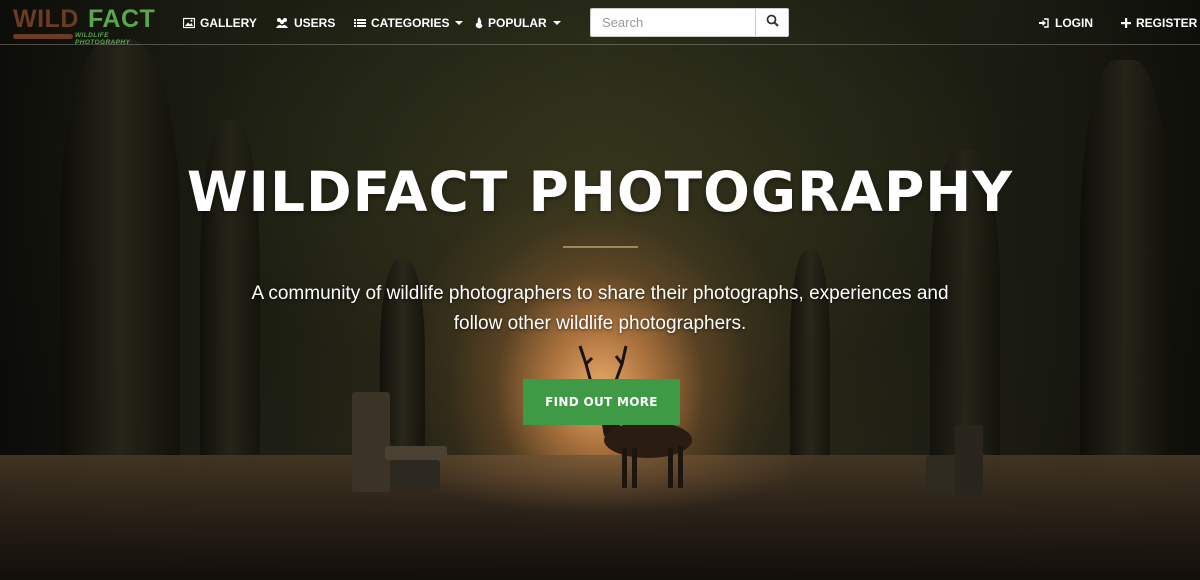 This screenshot has height=580, width=1200. Describe the element at coordinates (415, 475) in the screenshot. I see `bench-left-leg` at that location.